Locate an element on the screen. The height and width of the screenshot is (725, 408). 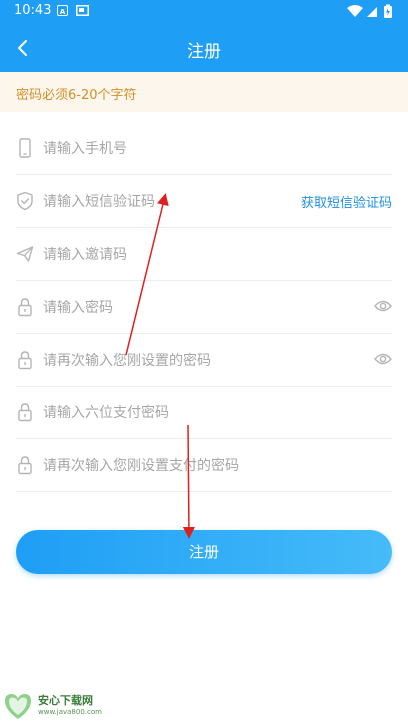
get-sms-code-button: 获取短信验证码 is located at coordinates (346, 201).